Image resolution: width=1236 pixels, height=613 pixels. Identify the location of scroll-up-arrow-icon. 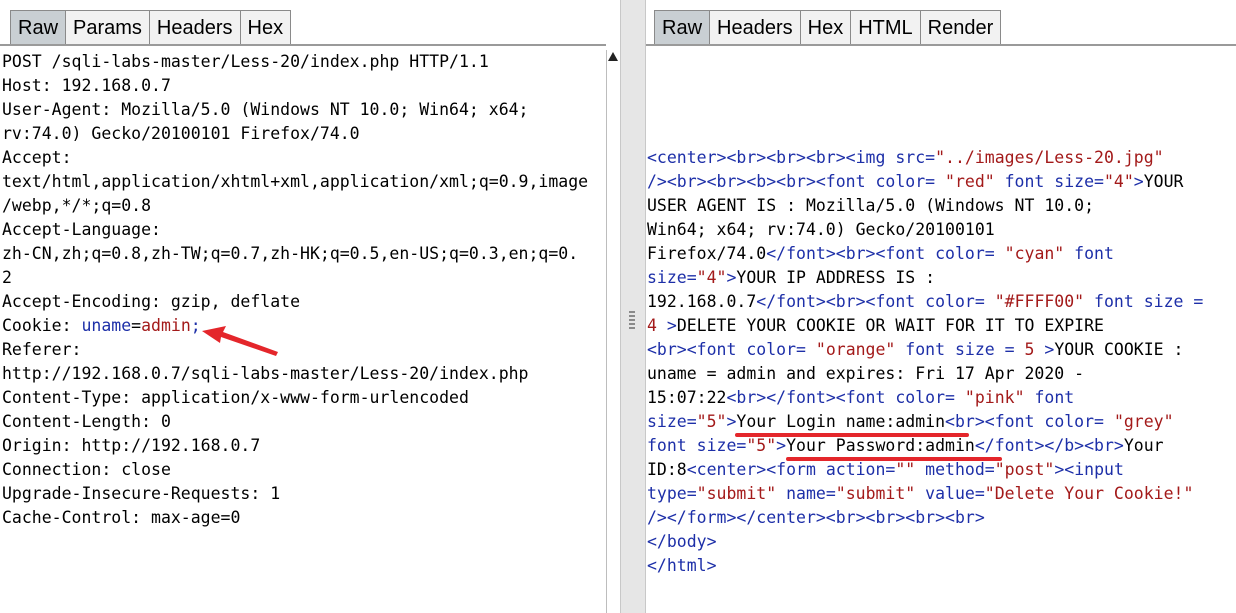
(613, 56).